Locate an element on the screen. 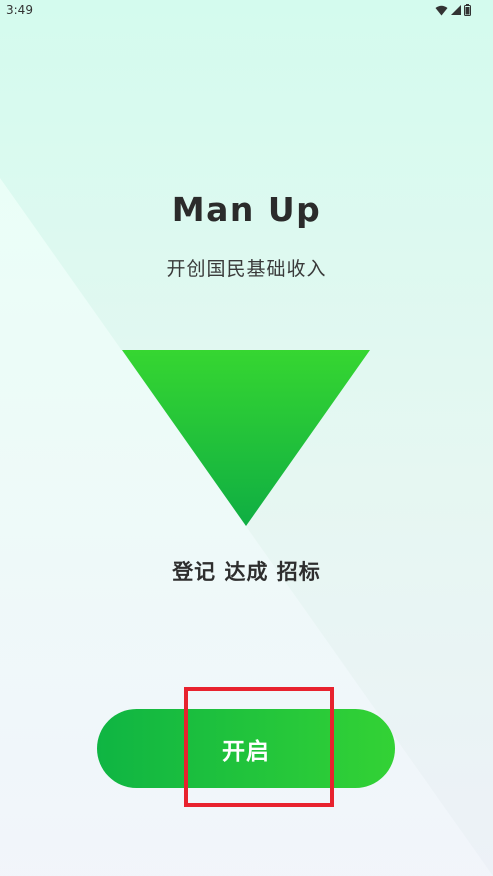 The width and height of the screenshot is (493, 876). wifi-icon is located at coordinates (441, 10).